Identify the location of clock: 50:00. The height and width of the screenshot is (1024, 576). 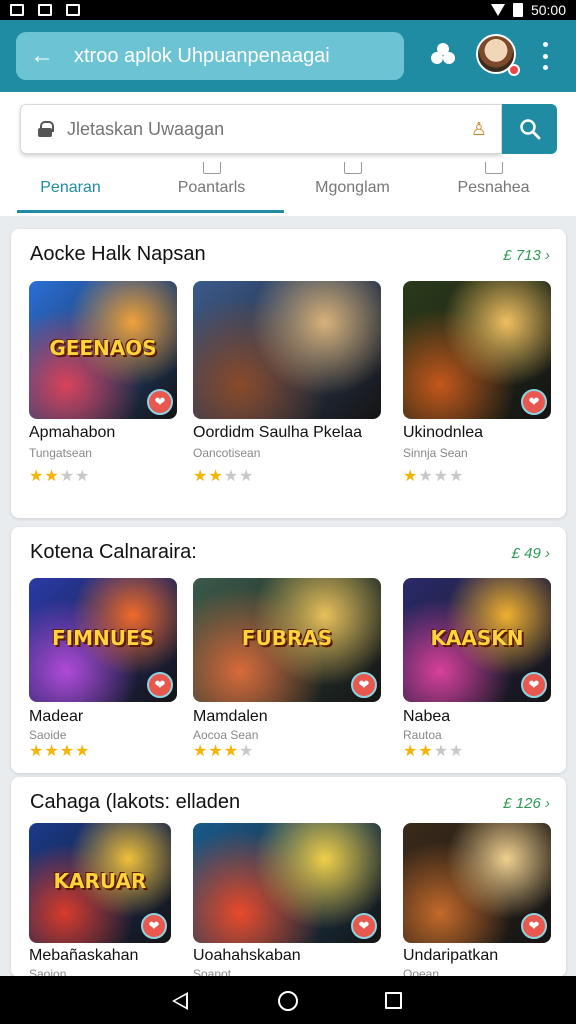
(548, 10).